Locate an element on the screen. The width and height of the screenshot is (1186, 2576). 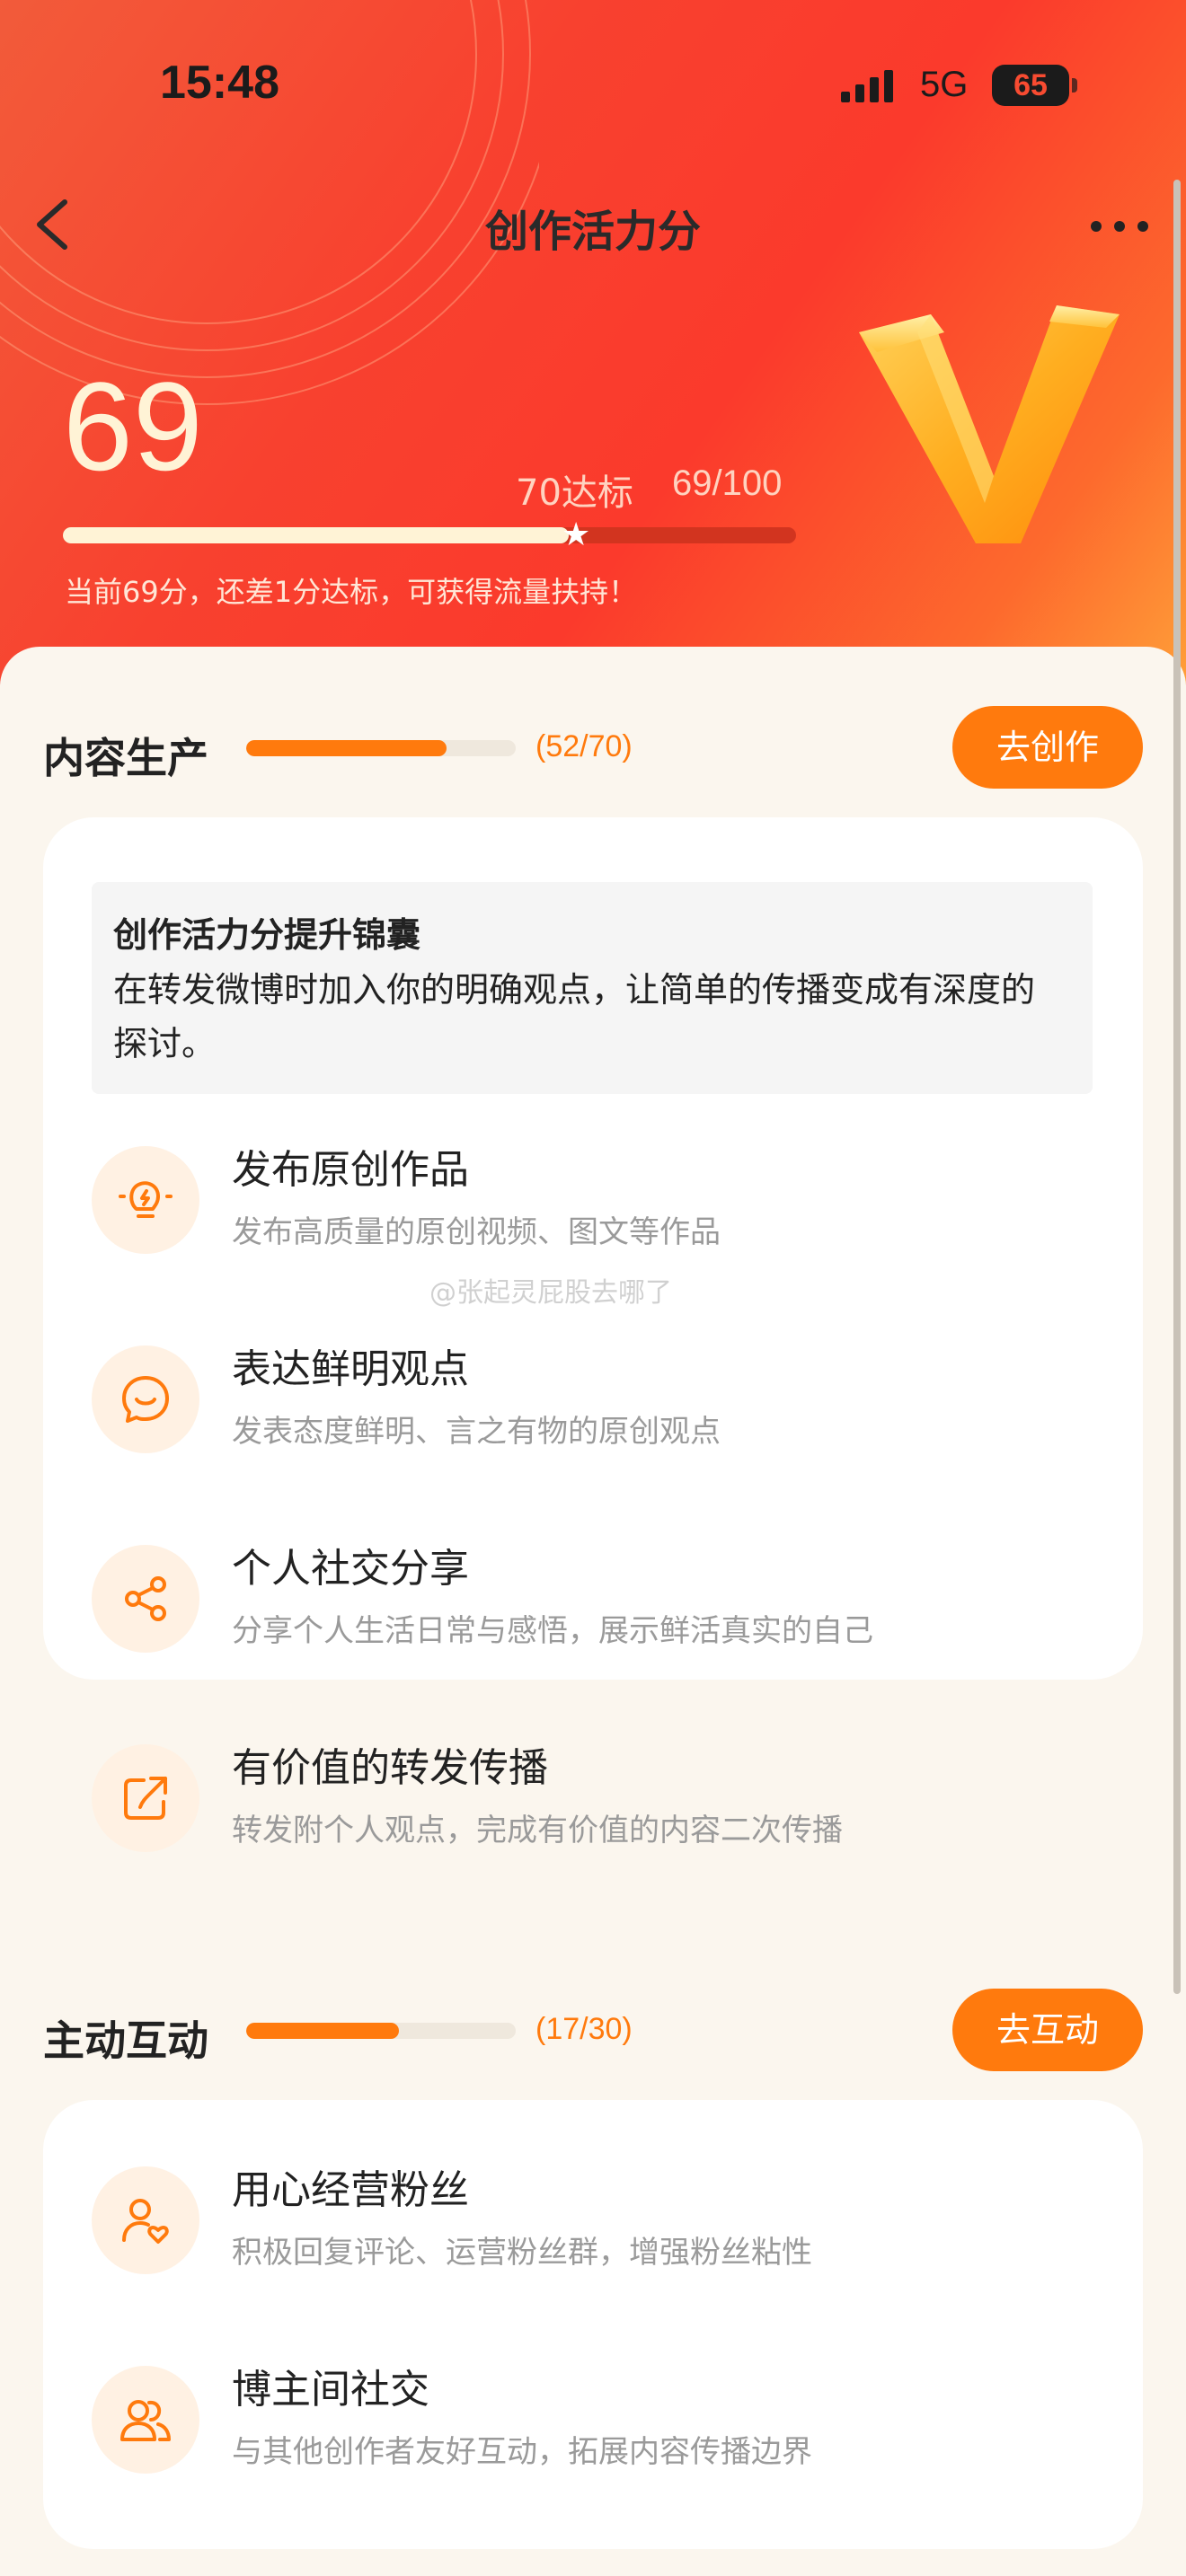
task-item-social-share: 个人社交分享 分享个人生活日常与感悟，展示鲜活真实的自己 is located at coordinates (593, 1599).